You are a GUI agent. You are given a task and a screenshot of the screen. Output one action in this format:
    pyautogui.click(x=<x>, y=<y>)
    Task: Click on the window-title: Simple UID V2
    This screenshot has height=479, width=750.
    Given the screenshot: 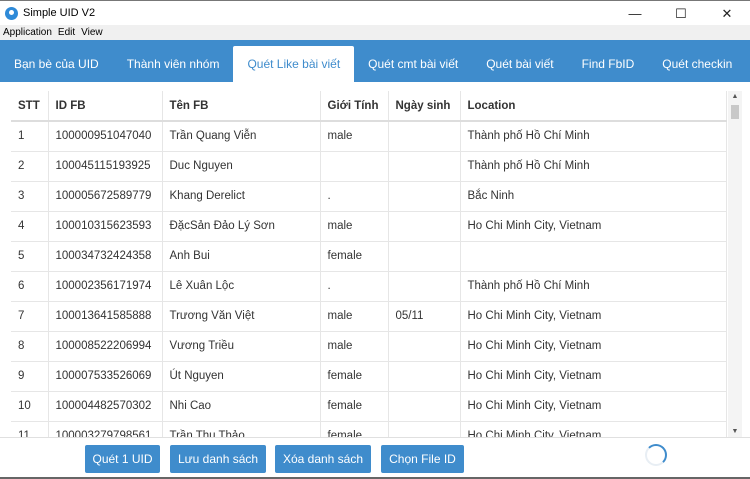 What is the action you would take?
    pyautogui.click(x=59, y=13)
    